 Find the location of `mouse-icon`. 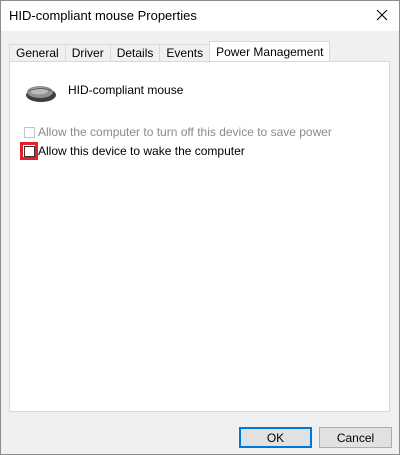

mouse-icon is located at coordinates (41, 94).